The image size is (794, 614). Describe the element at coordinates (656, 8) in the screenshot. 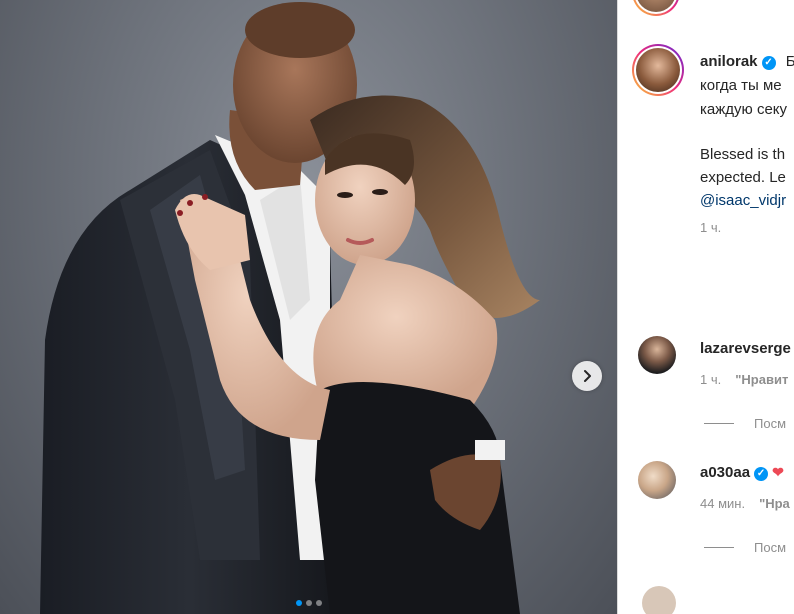

I see `header-avatar` at that location.